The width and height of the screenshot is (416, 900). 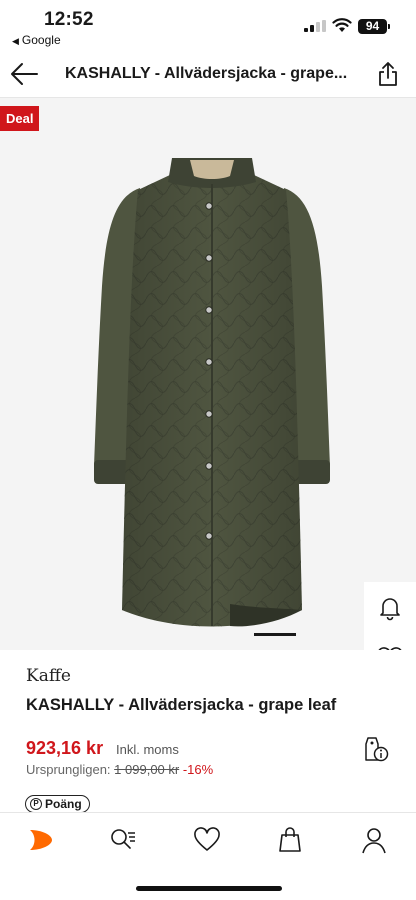 I want to click on arrow-left-icon, so click(x=24, y=74).